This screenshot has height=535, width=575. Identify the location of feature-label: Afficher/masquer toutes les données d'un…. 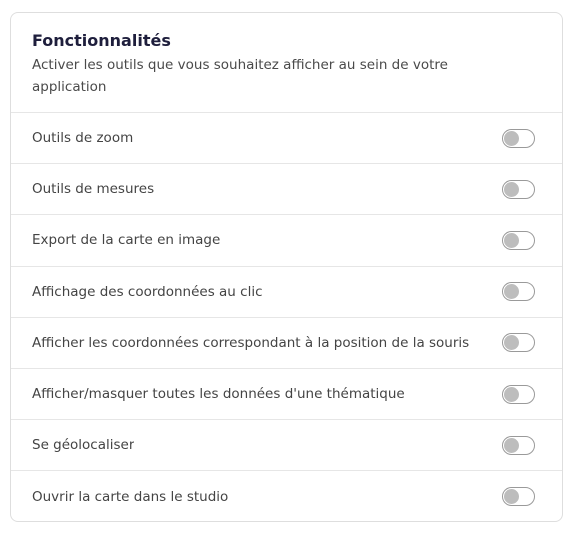
(218, 394).